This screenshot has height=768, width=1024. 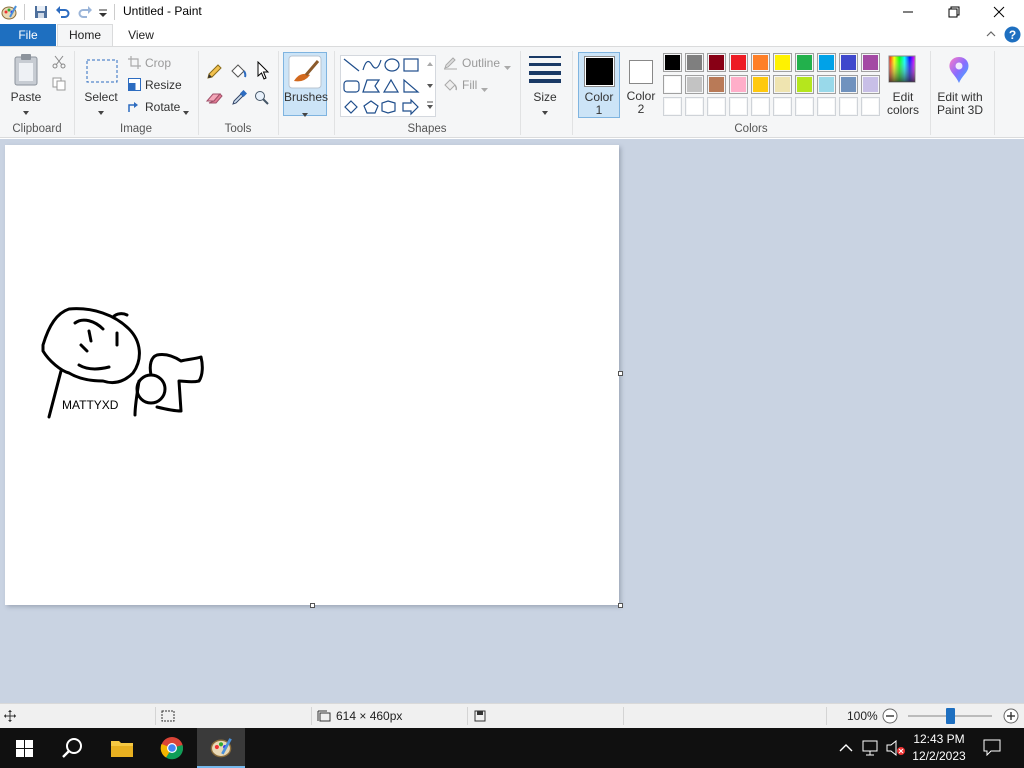 I want to click on redo-icon, so click(x=85, y=12).